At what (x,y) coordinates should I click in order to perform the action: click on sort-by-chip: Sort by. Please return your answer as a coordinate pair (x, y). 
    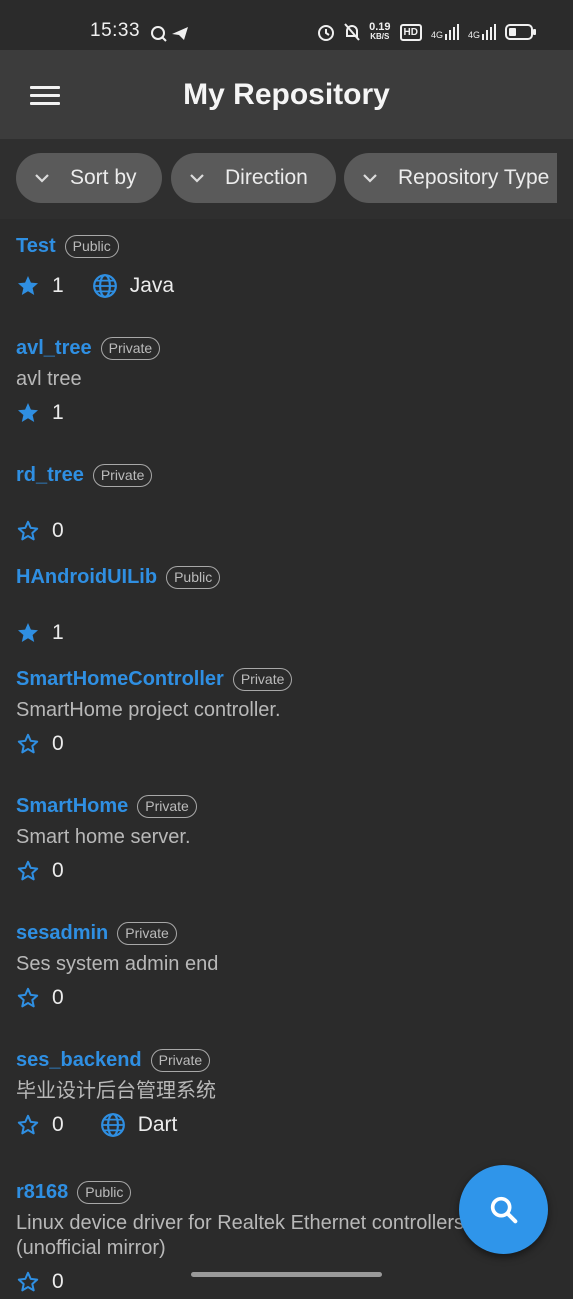
    Looking at the image, I should click on (89, 178).